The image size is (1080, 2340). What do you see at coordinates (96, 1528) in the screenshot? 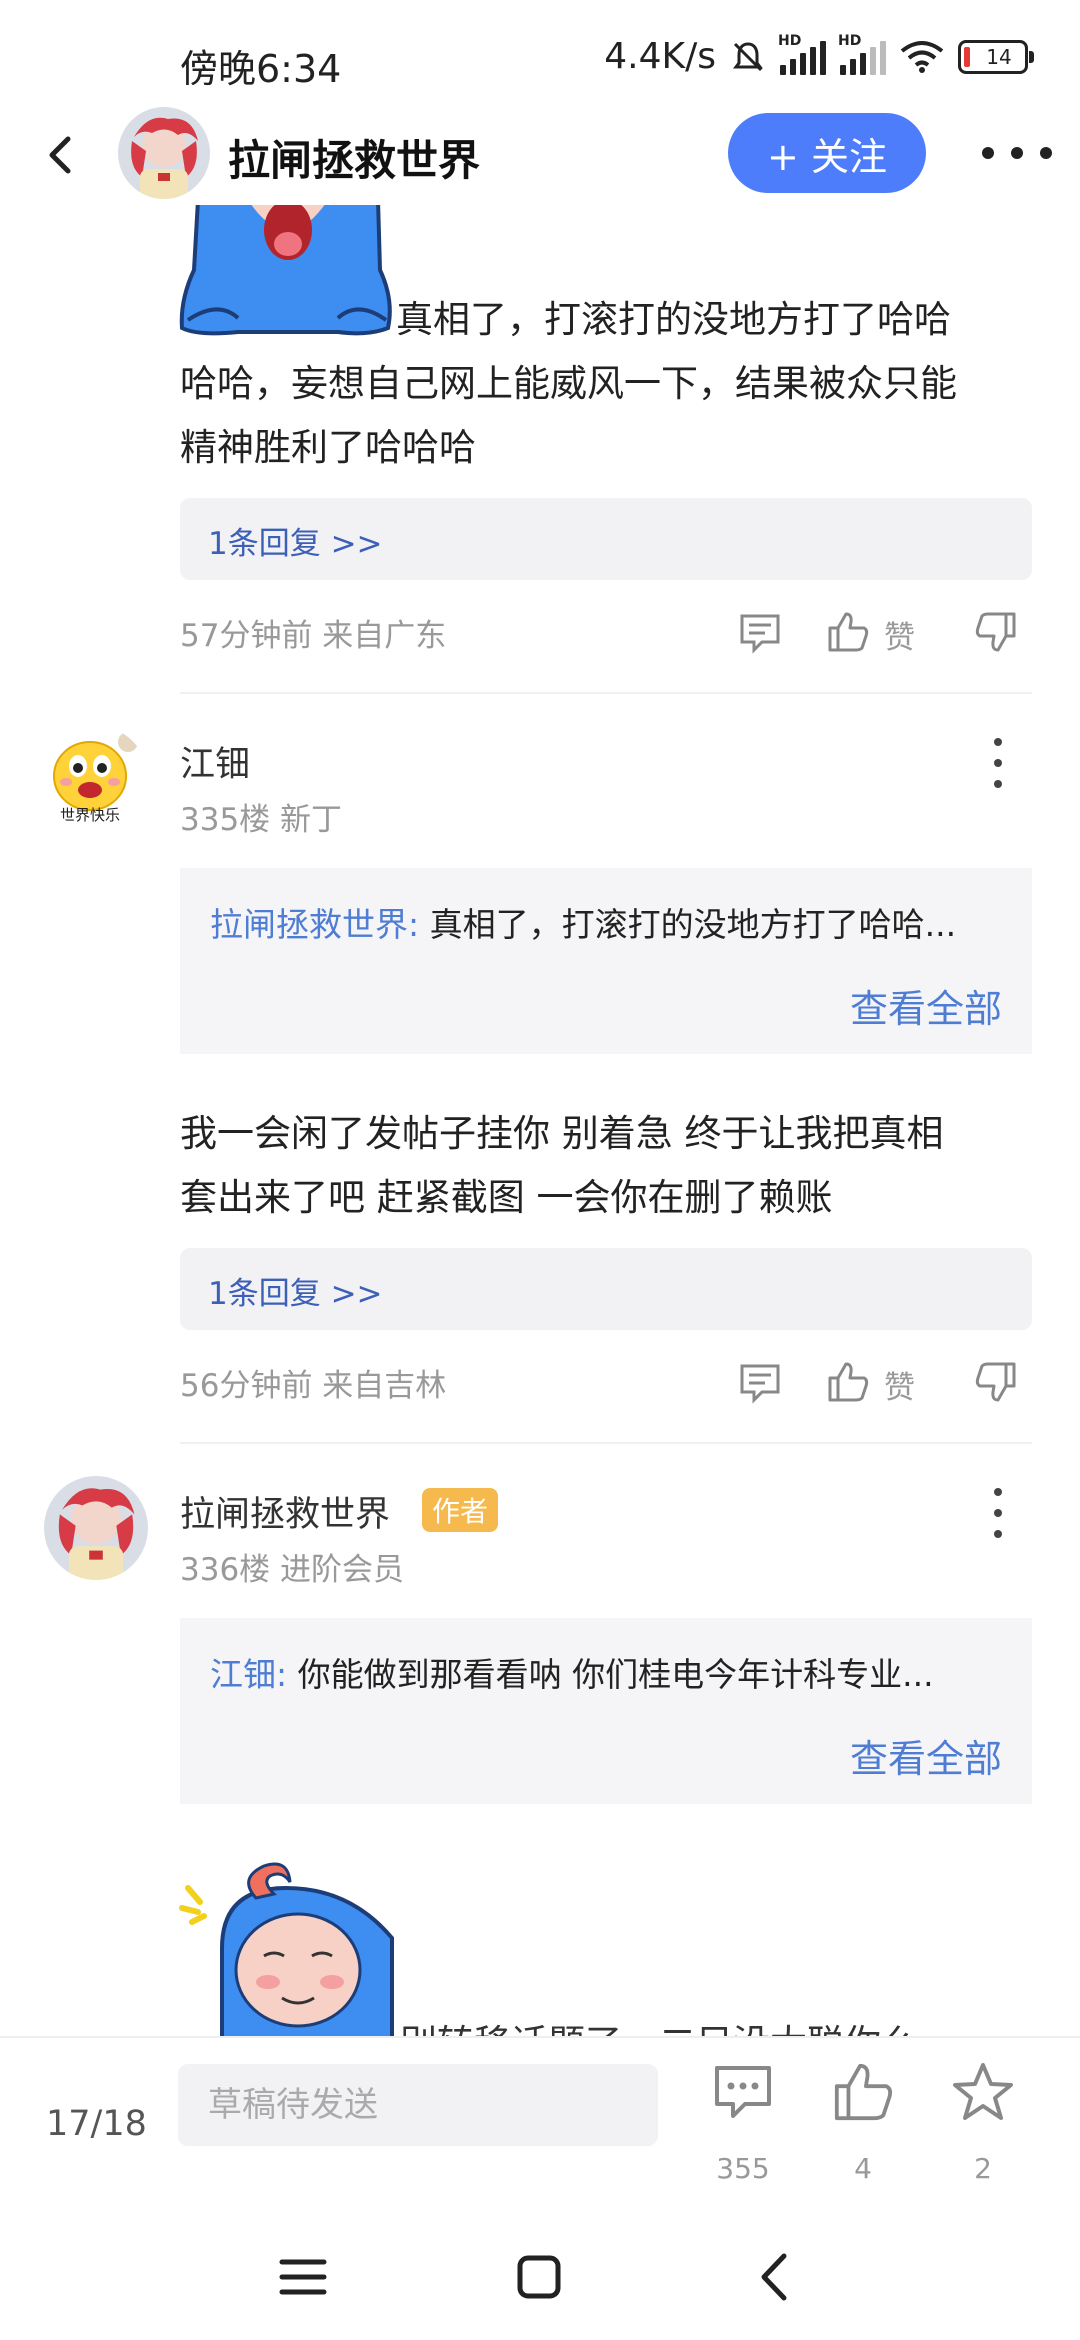
I see `user-avatar` at bounding box center [96, 1528].